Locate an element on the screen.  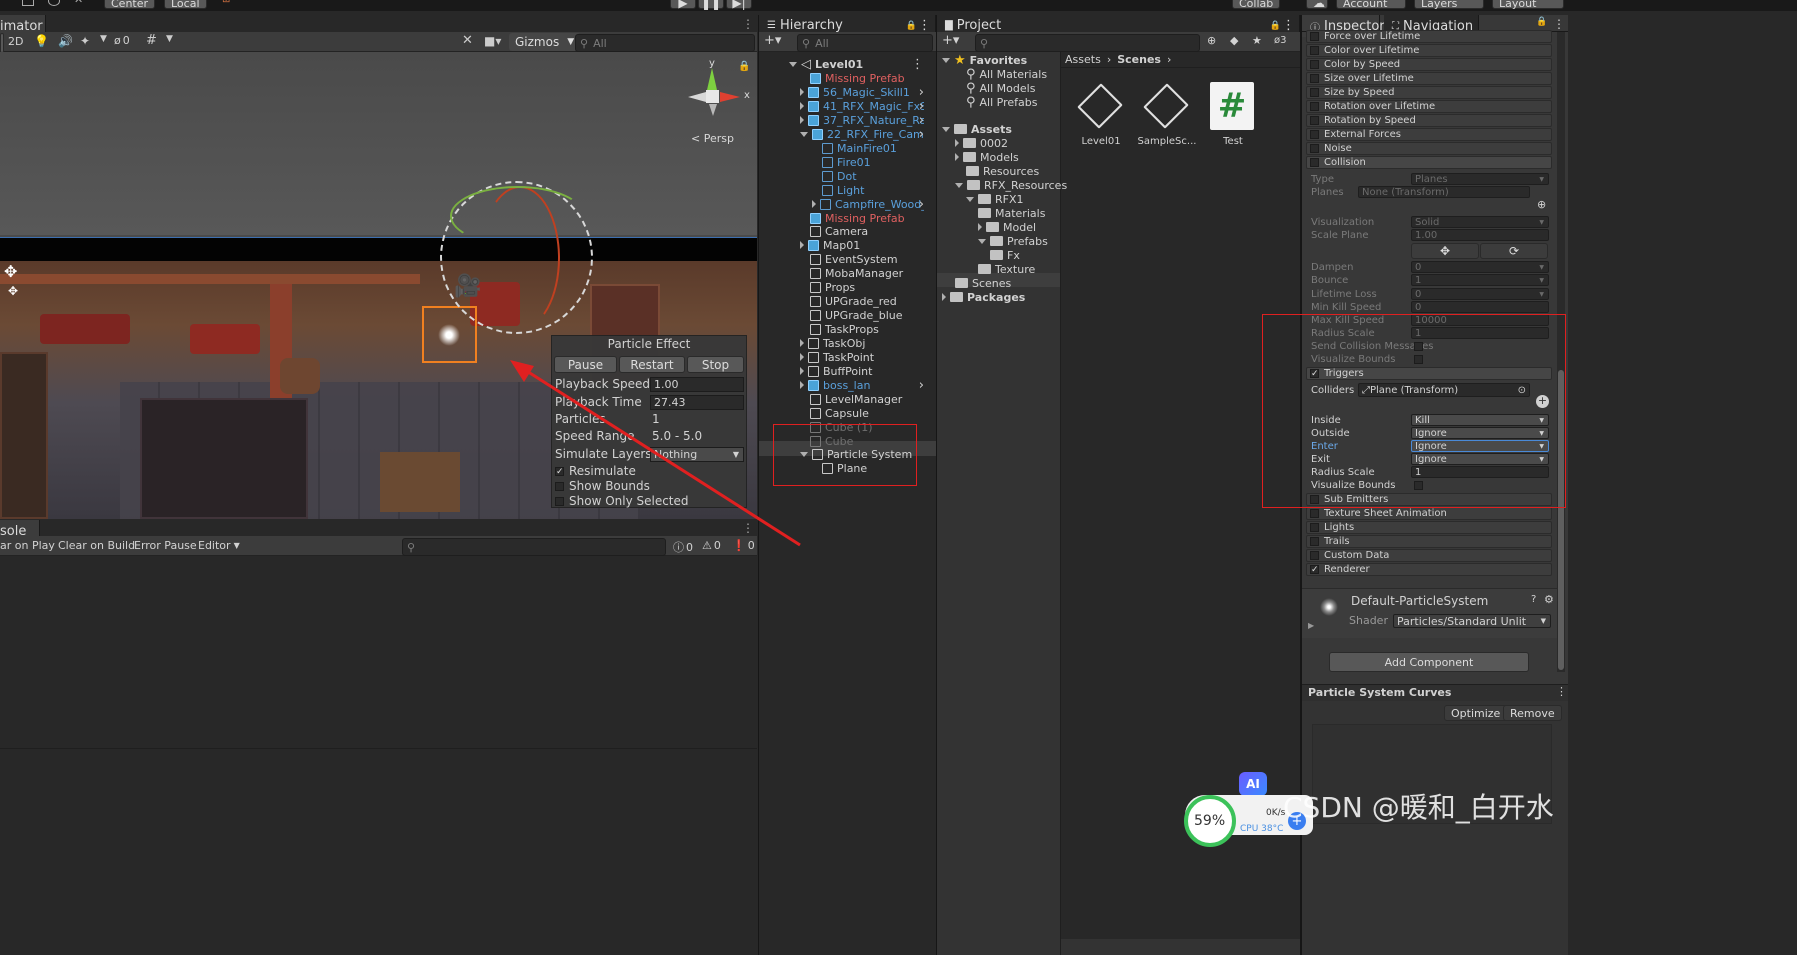
effects-dropdown-icon: ▼ is located at coordinates (103, 39).